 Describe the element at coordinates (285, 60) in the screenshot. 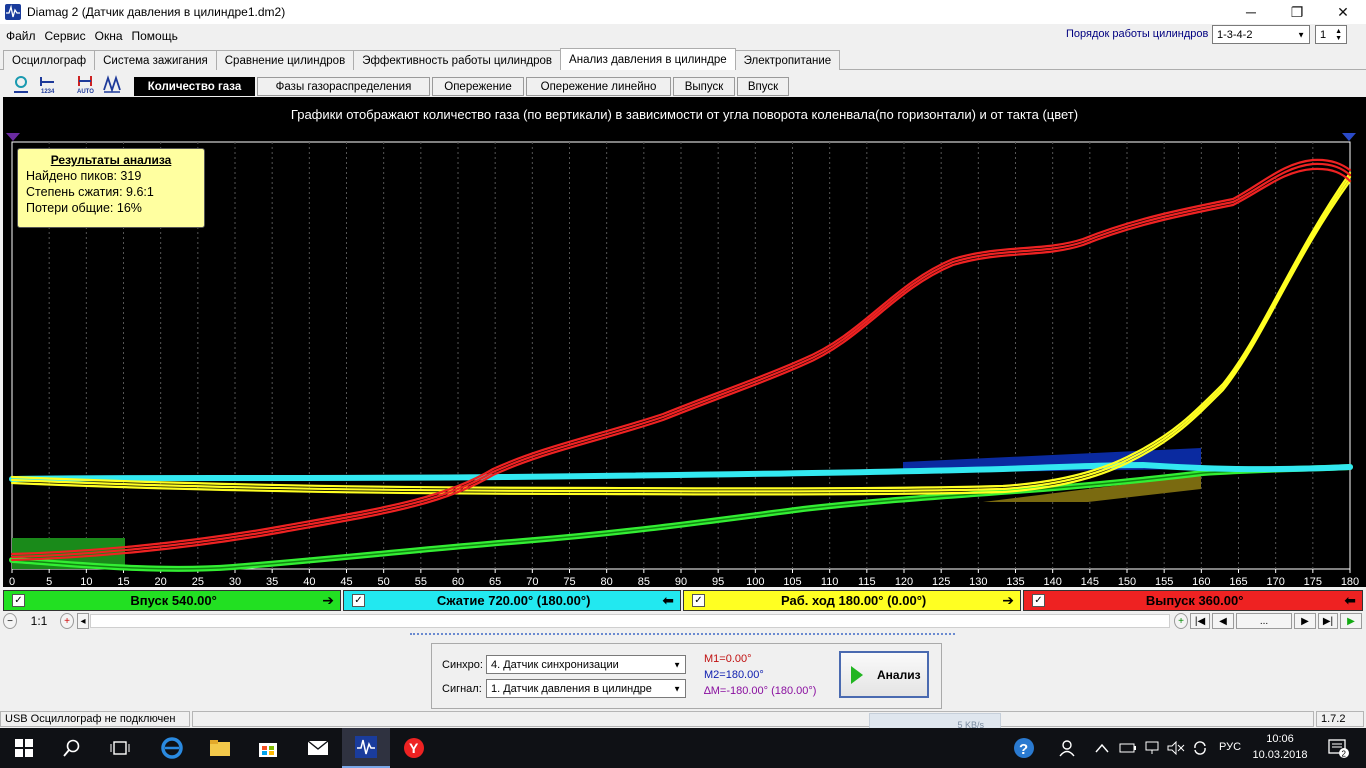

I see `tab-cylinder-compare: Сравнение цилиндров` at that location.